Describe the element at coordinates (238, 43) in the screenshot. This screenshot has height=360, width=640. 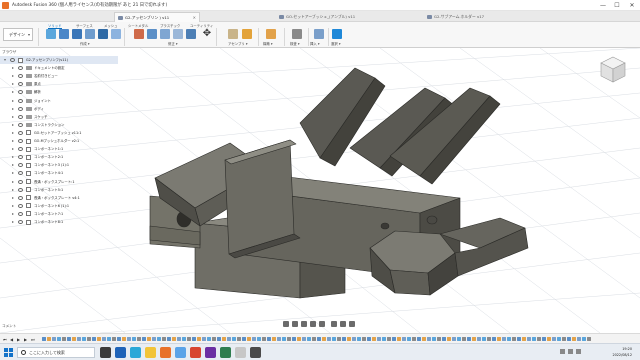
I see `group-assemble: アセンブリ ▾` at that location.